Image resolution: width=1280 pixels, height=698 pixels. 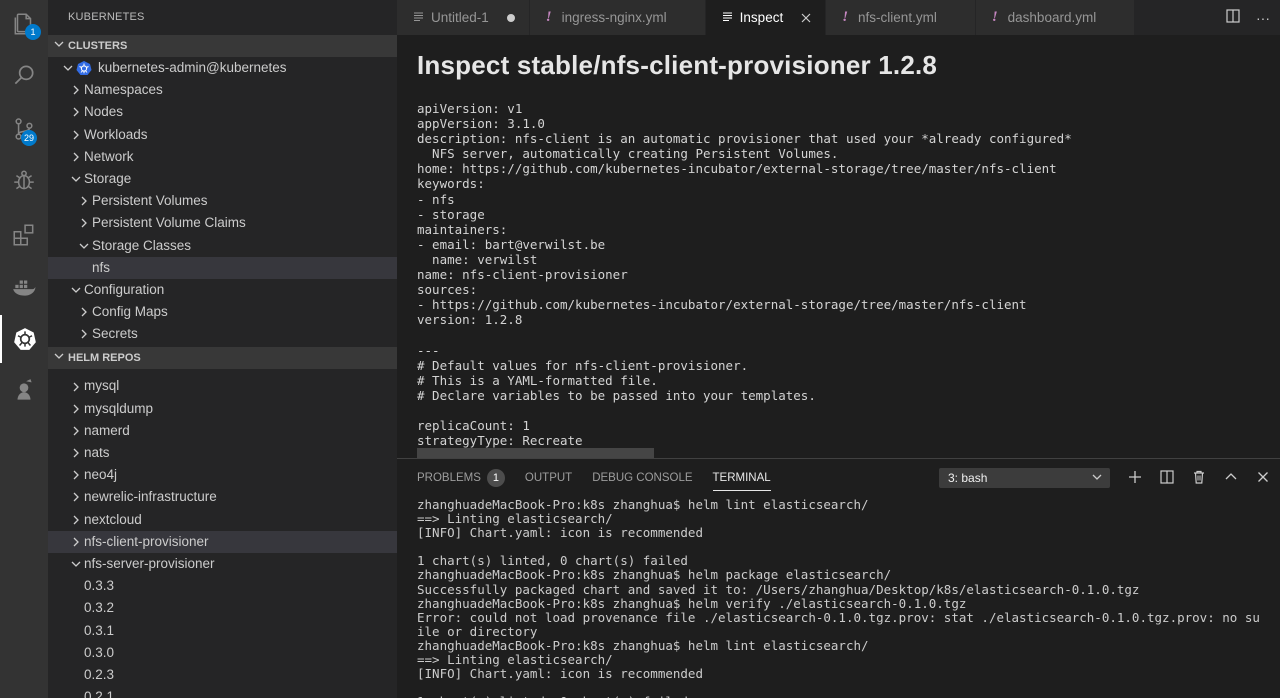 What do you see at coordinates (222, 90) in the screenshot?
I see `tree-item: Namespaces` at bounding box center [222, 90].